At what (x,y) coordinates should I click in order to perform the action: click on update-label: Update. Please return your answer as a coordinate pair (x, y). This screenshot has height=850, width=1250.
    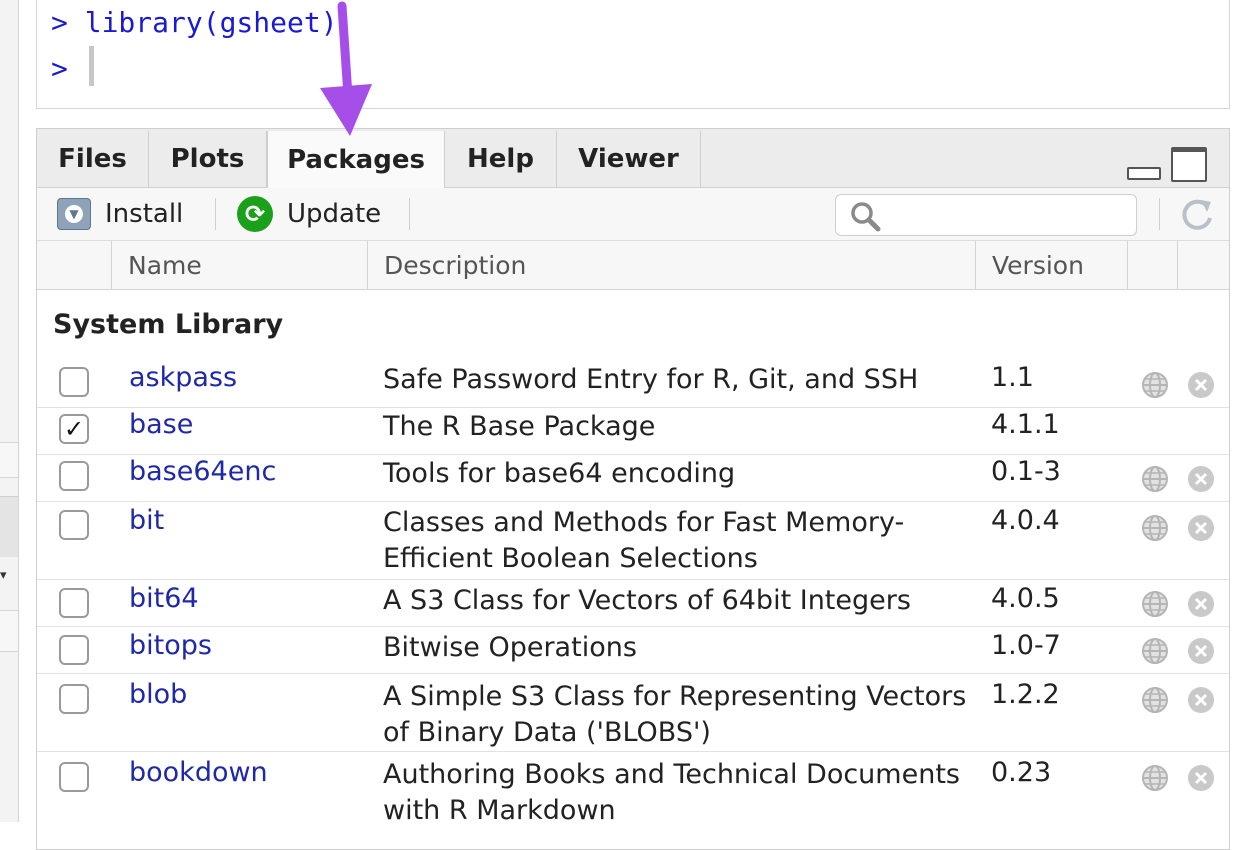
    Looking at the image, I should click on (334, 214).